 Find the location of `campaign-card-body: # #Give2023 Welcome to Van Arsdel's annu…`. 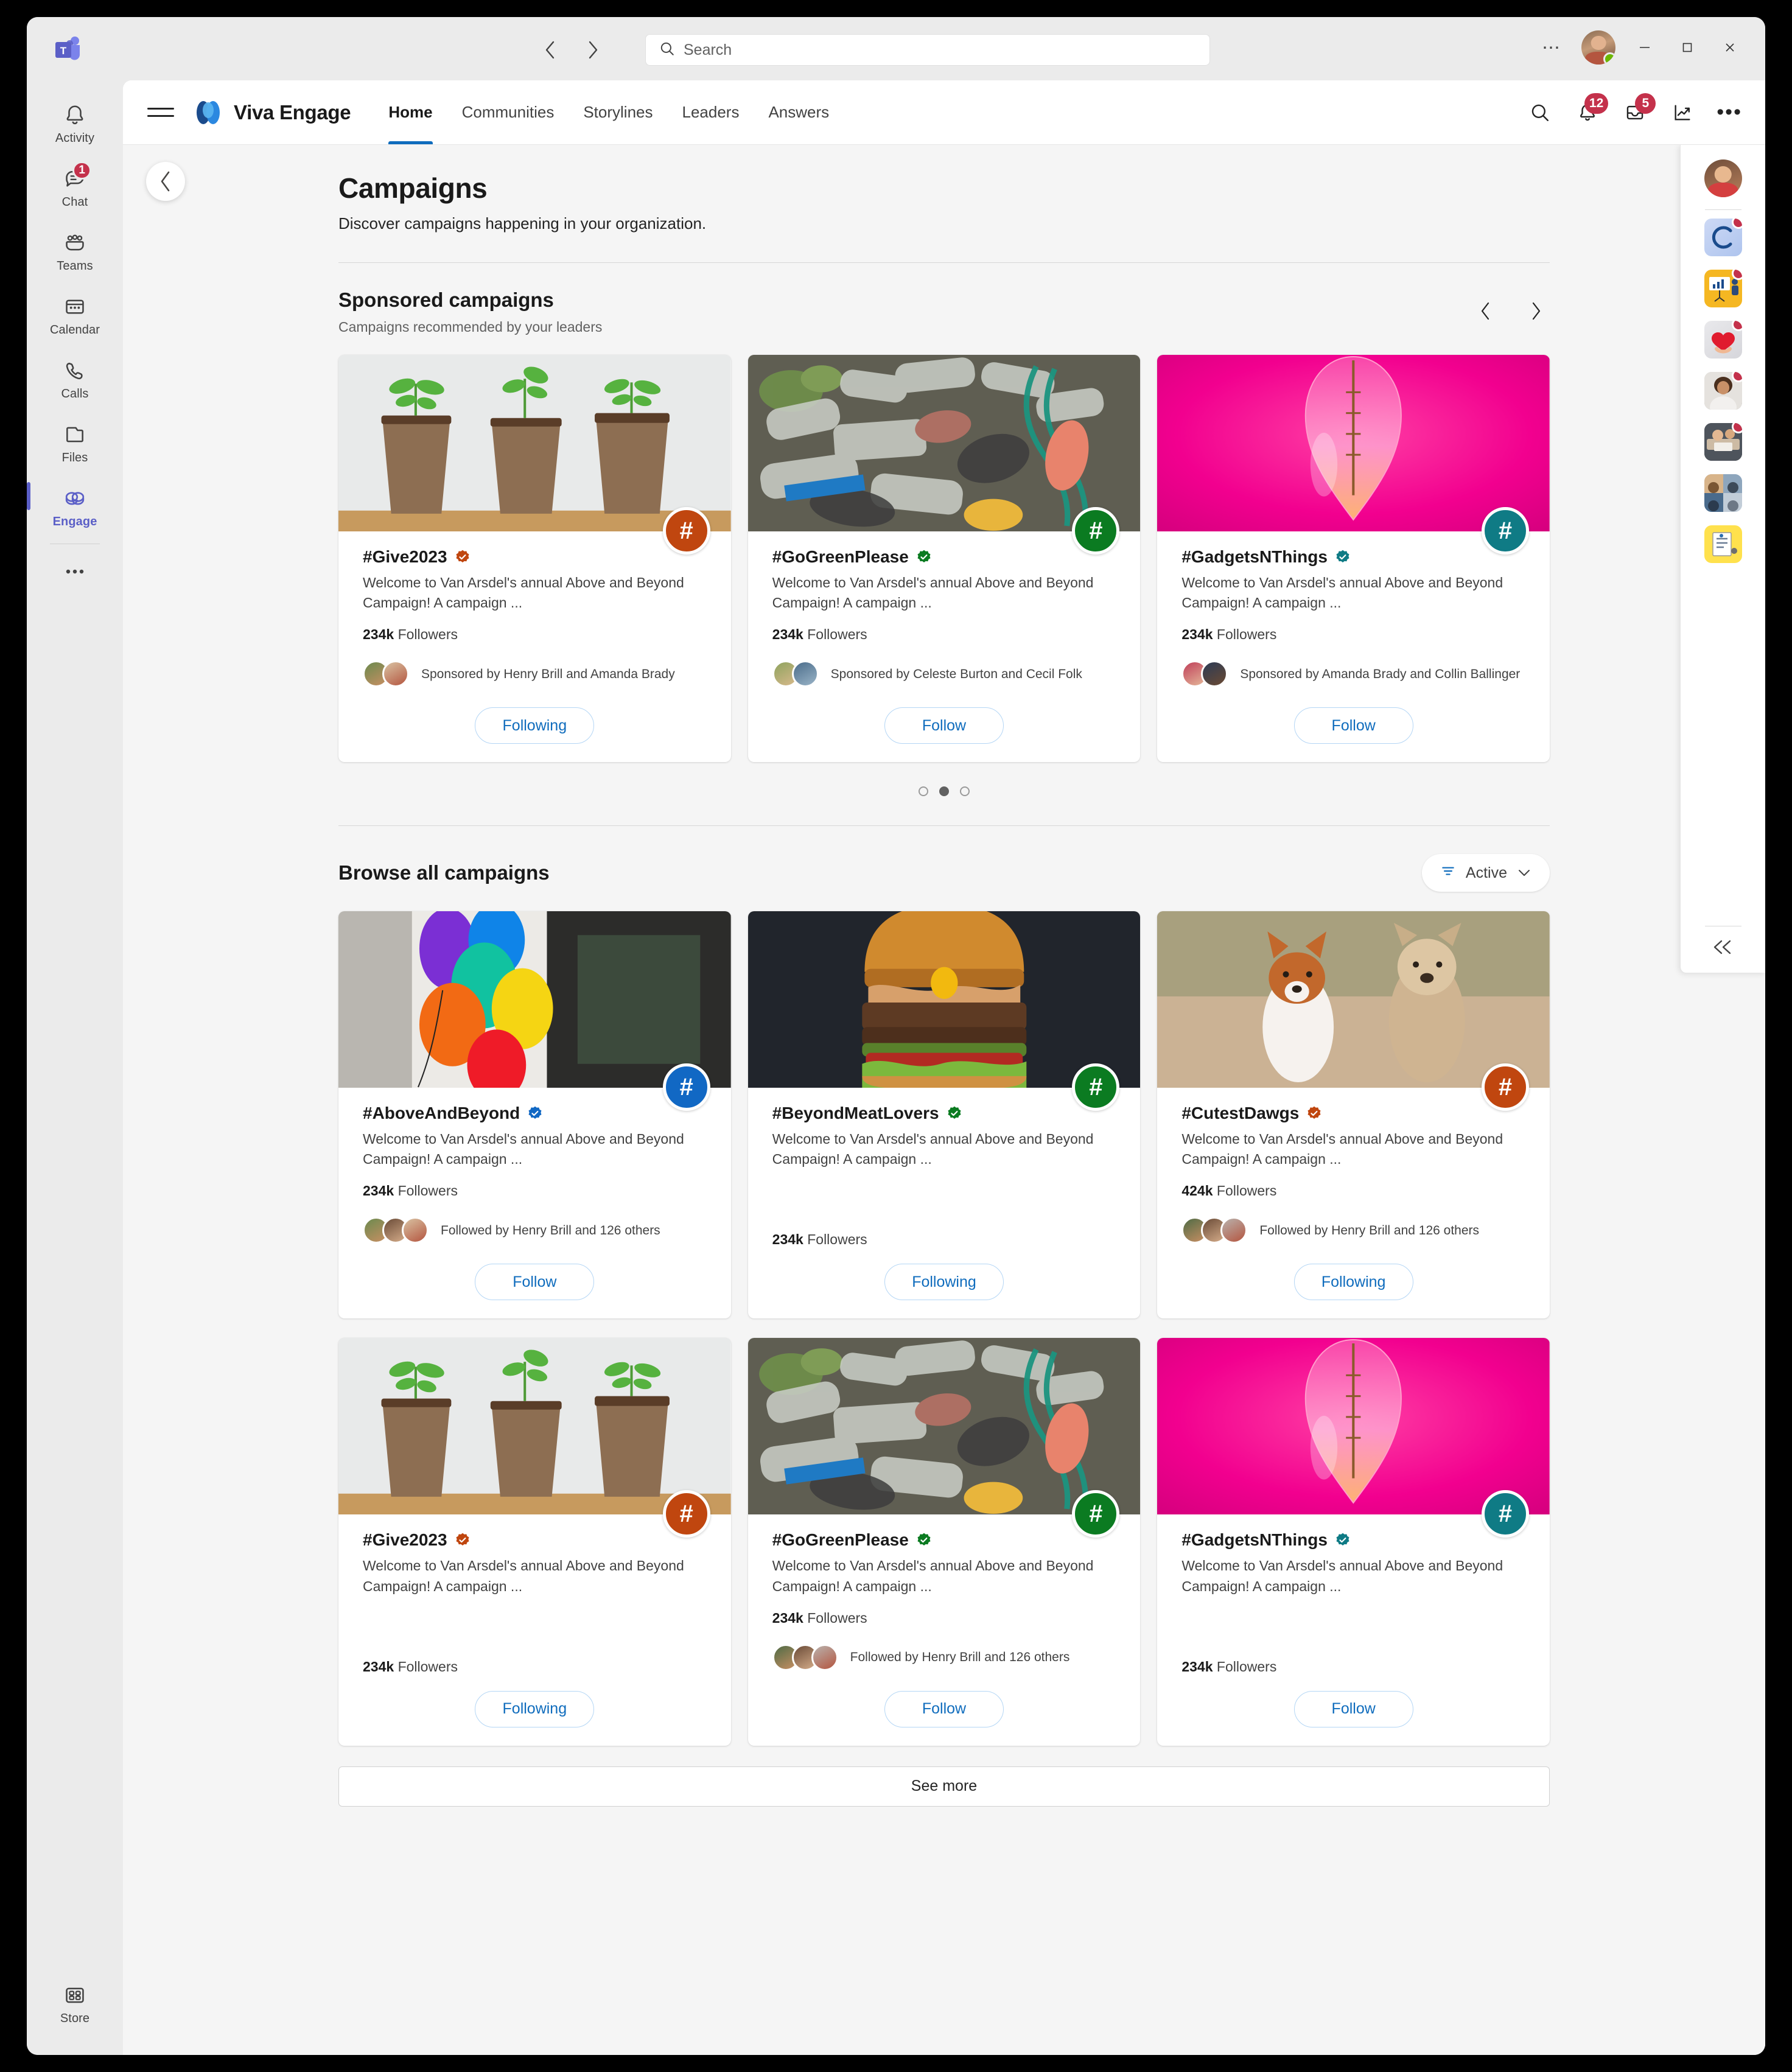

campaign-card-body: # #Give2023 Welcome to Van Arsdel's annu… is located at coordinates (534, 1617).